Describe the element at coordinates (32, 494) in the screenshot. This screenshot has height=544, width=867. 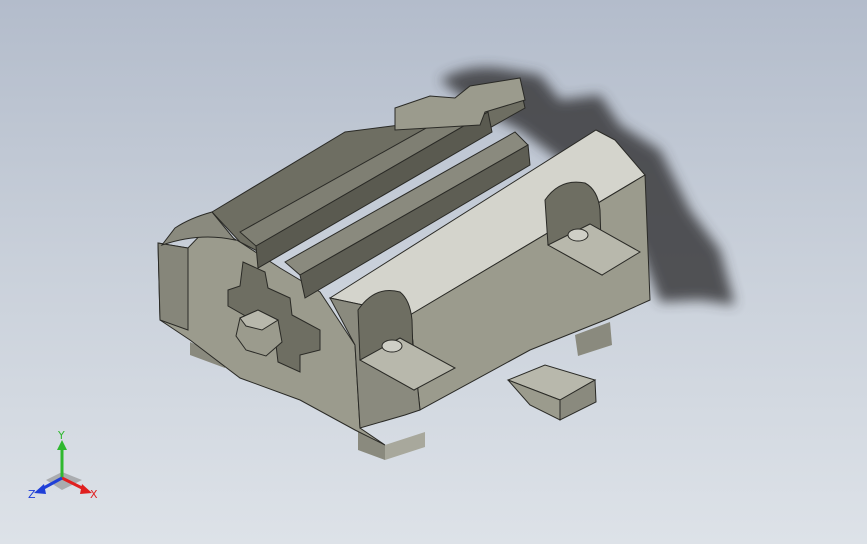
I see `z-axis-label: Z` at that location.